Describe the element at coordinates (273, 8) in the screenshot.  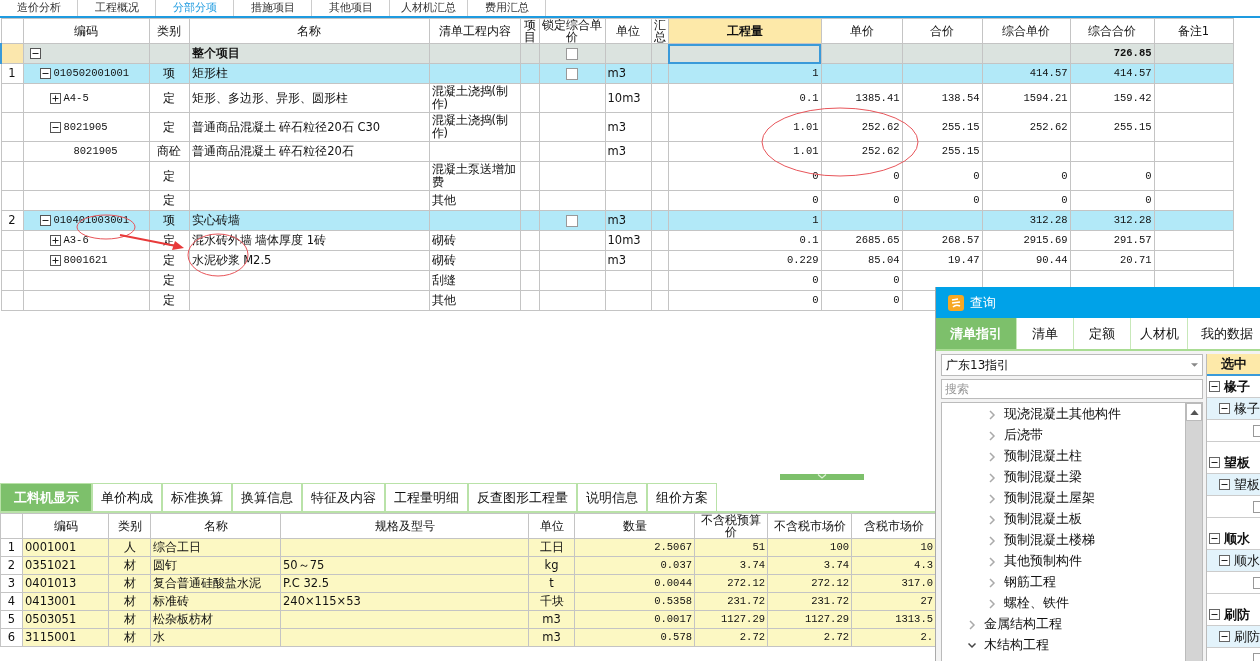
I see `module-tab: 措施项目` at that location.